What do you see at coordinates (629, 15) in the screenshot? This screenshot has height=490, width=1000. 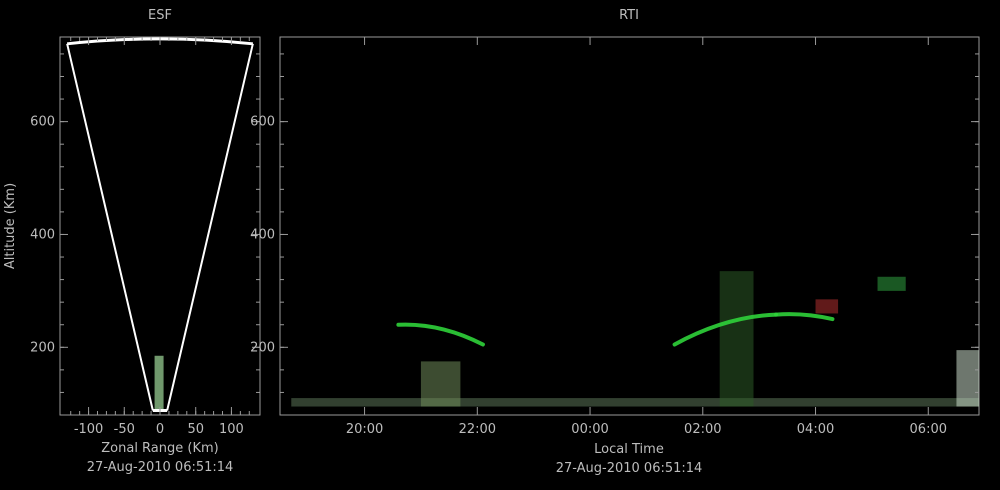 I see `rti-title: RTI` at bounding box center [629, 15].